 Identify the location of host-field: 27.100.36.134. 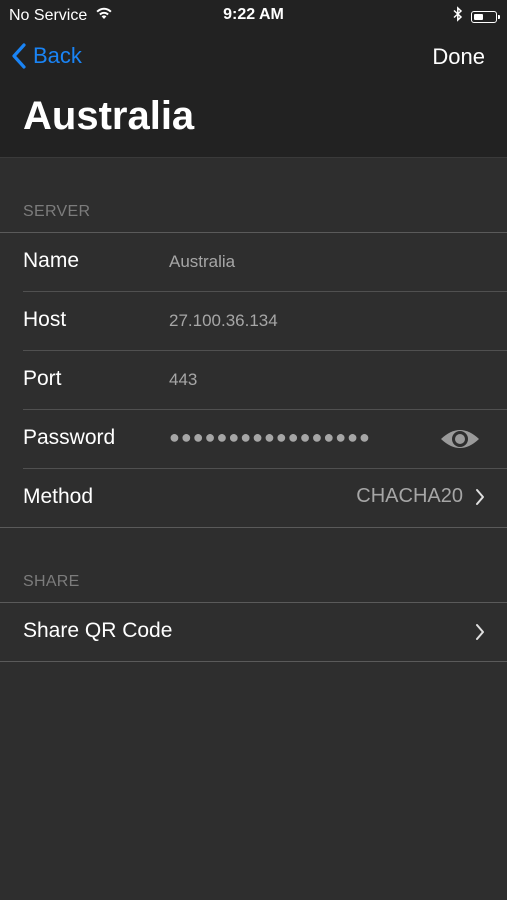
(223, 321).